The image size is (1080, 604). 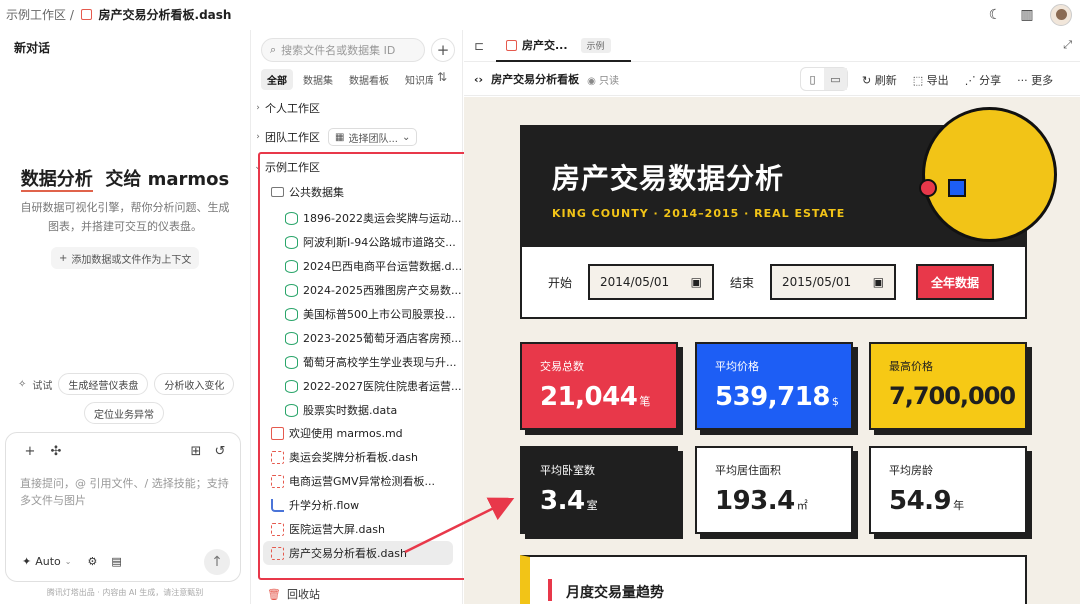 What do you see at coordinates (635, 282) in the screenshot?
I see `start-date-value: 2014/05/01` at bounding box center [635, 282].